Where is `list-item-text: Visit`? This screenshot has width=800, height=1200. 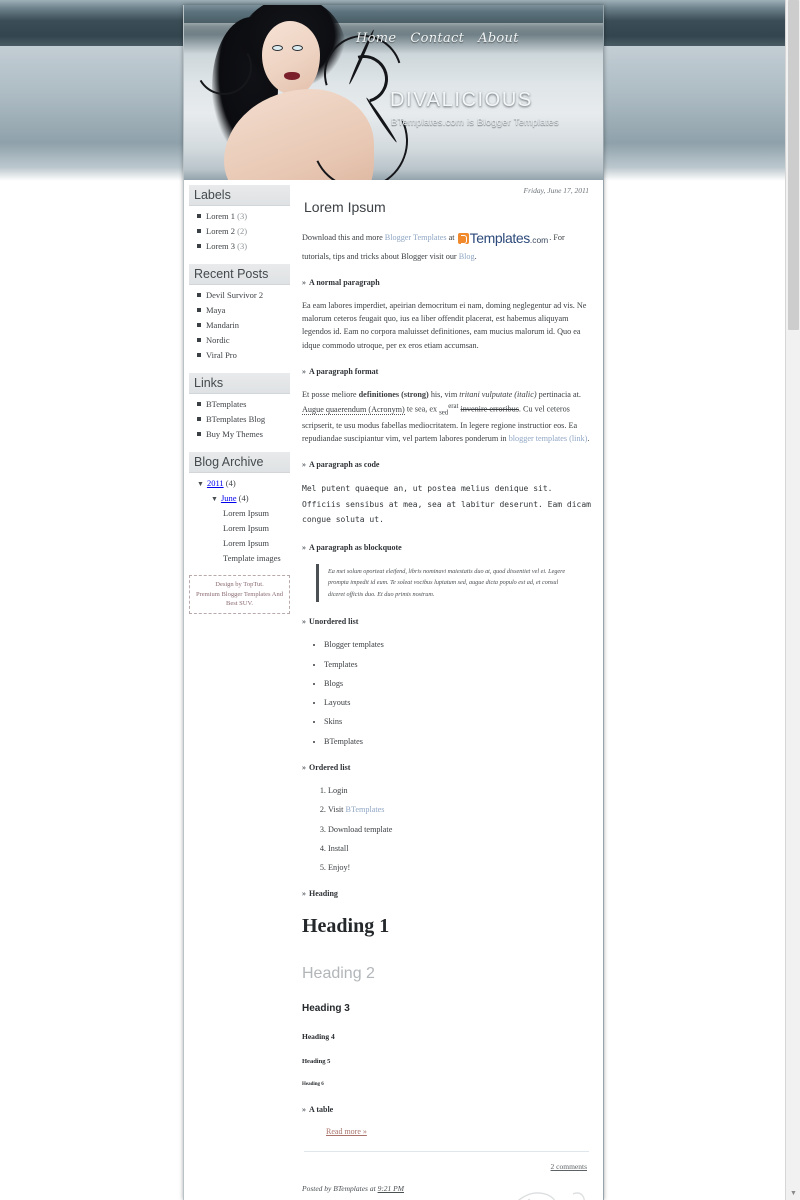
list-item-text: Visit is located at coordinates (337, 810).